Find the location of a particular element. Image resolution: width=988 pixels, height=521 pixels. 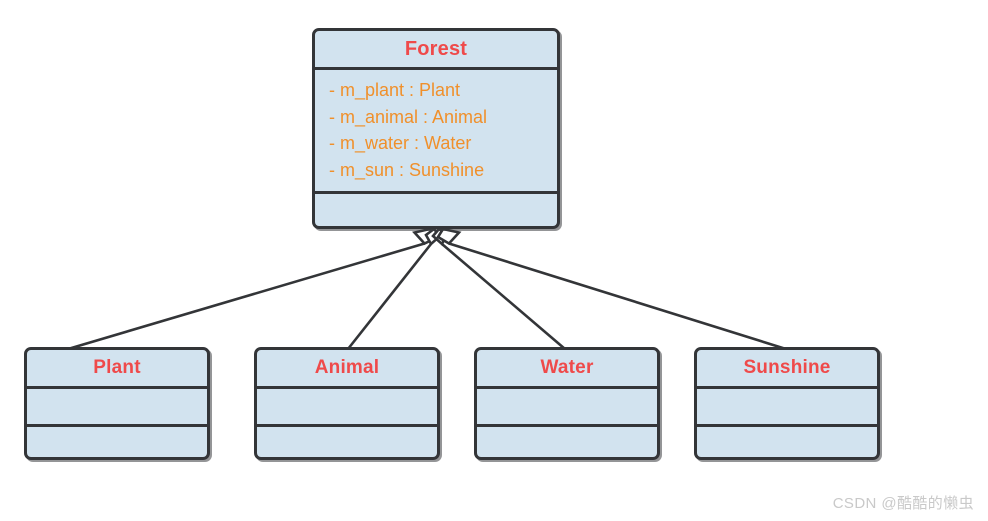

uml-class-animal: Animal is located at coordinates (347, 403).